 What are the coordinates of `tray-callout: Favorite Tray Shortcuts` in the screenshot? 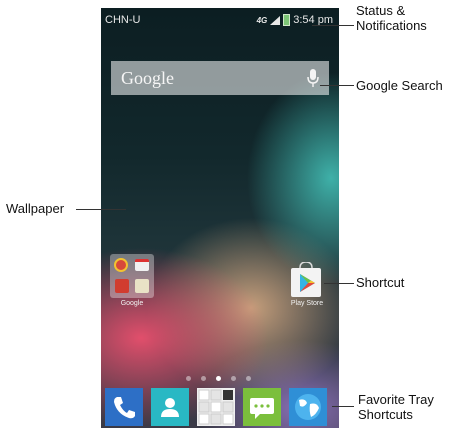 It's located at (396, 407).